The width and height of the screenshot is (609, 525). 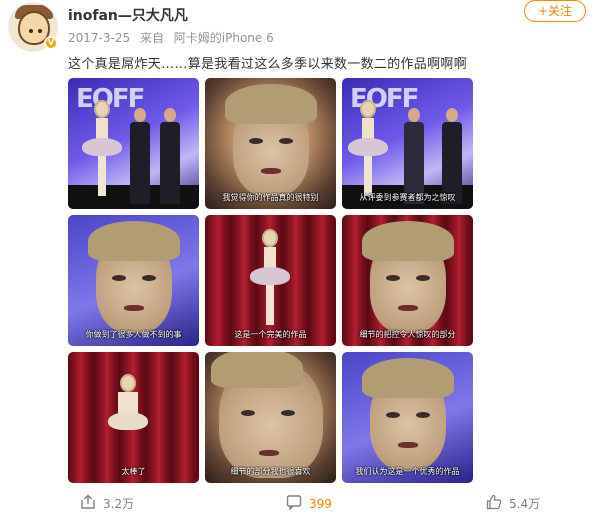 What do you see at coordinates (88, 503) in the screenshot?
I see `share-icon` at bounding box center [88, 503].